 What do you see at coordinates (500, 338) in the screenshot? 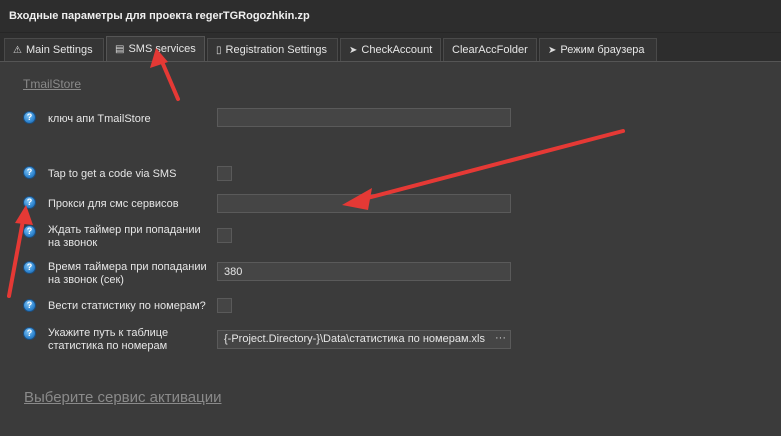
I see `browse-button: ···` at bounding box center [500, 338].